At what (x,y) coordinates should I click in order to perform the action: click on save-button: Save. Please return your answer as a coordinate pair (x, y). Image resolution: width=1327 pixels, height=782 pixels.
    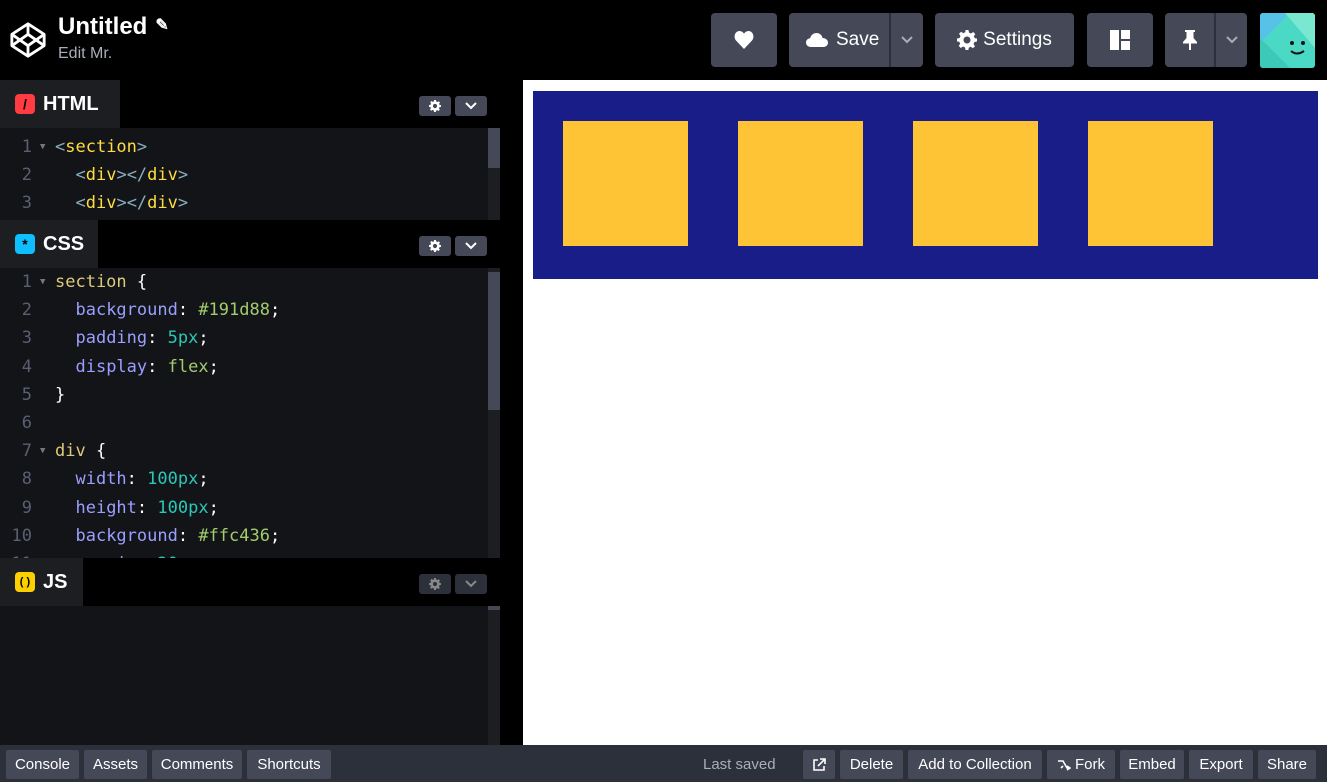
    Looking at the image, I should click on (856, 40).